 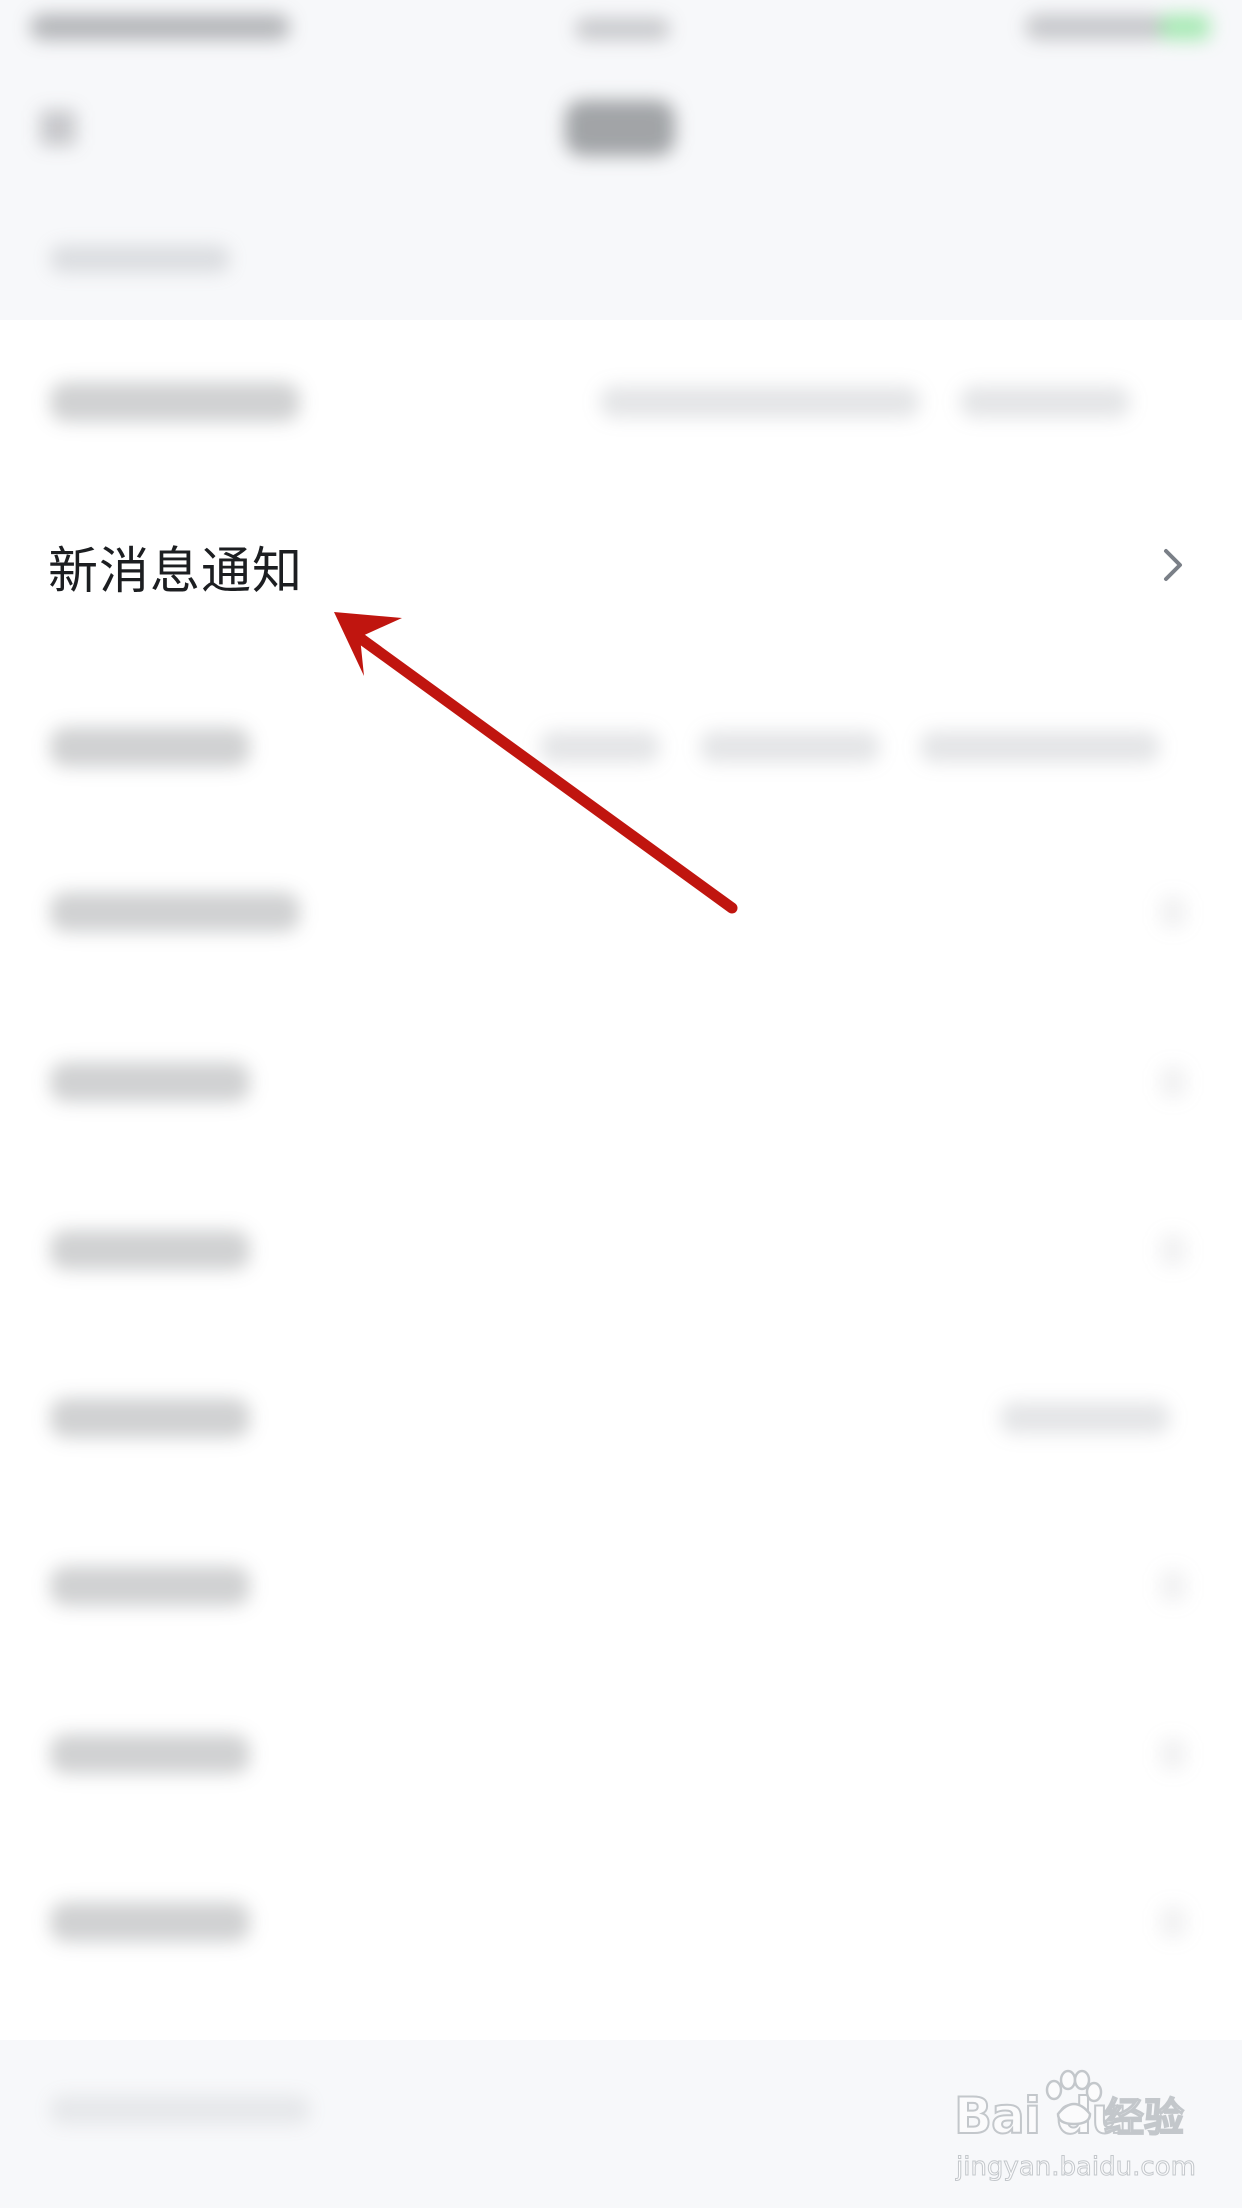 What do you see at coordinates (1095, 27) in the screenshot?
I see `status-bar-icons-blur` at bounding box center [1095, 27].